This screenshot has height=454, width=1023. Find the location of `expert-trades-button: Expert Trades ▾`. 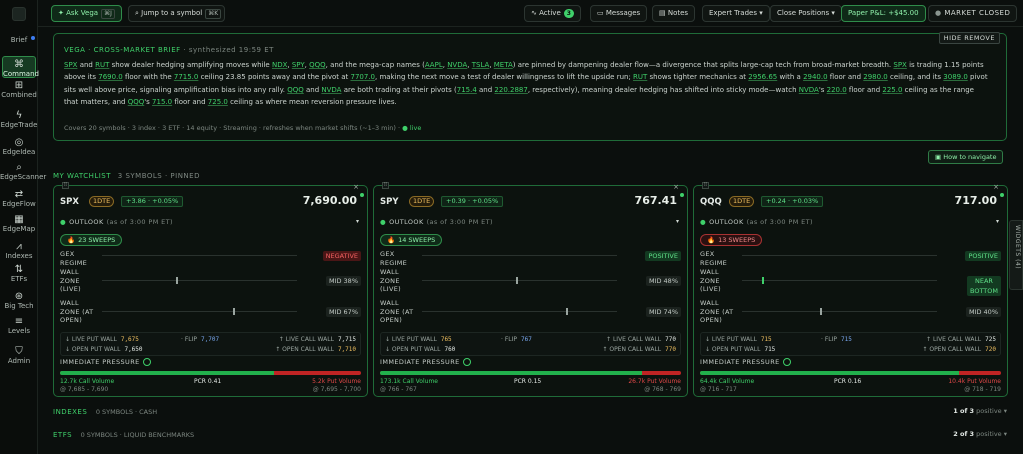

expert-trades-button: Expert Trades ▾ is located at coordinates (736, 13).